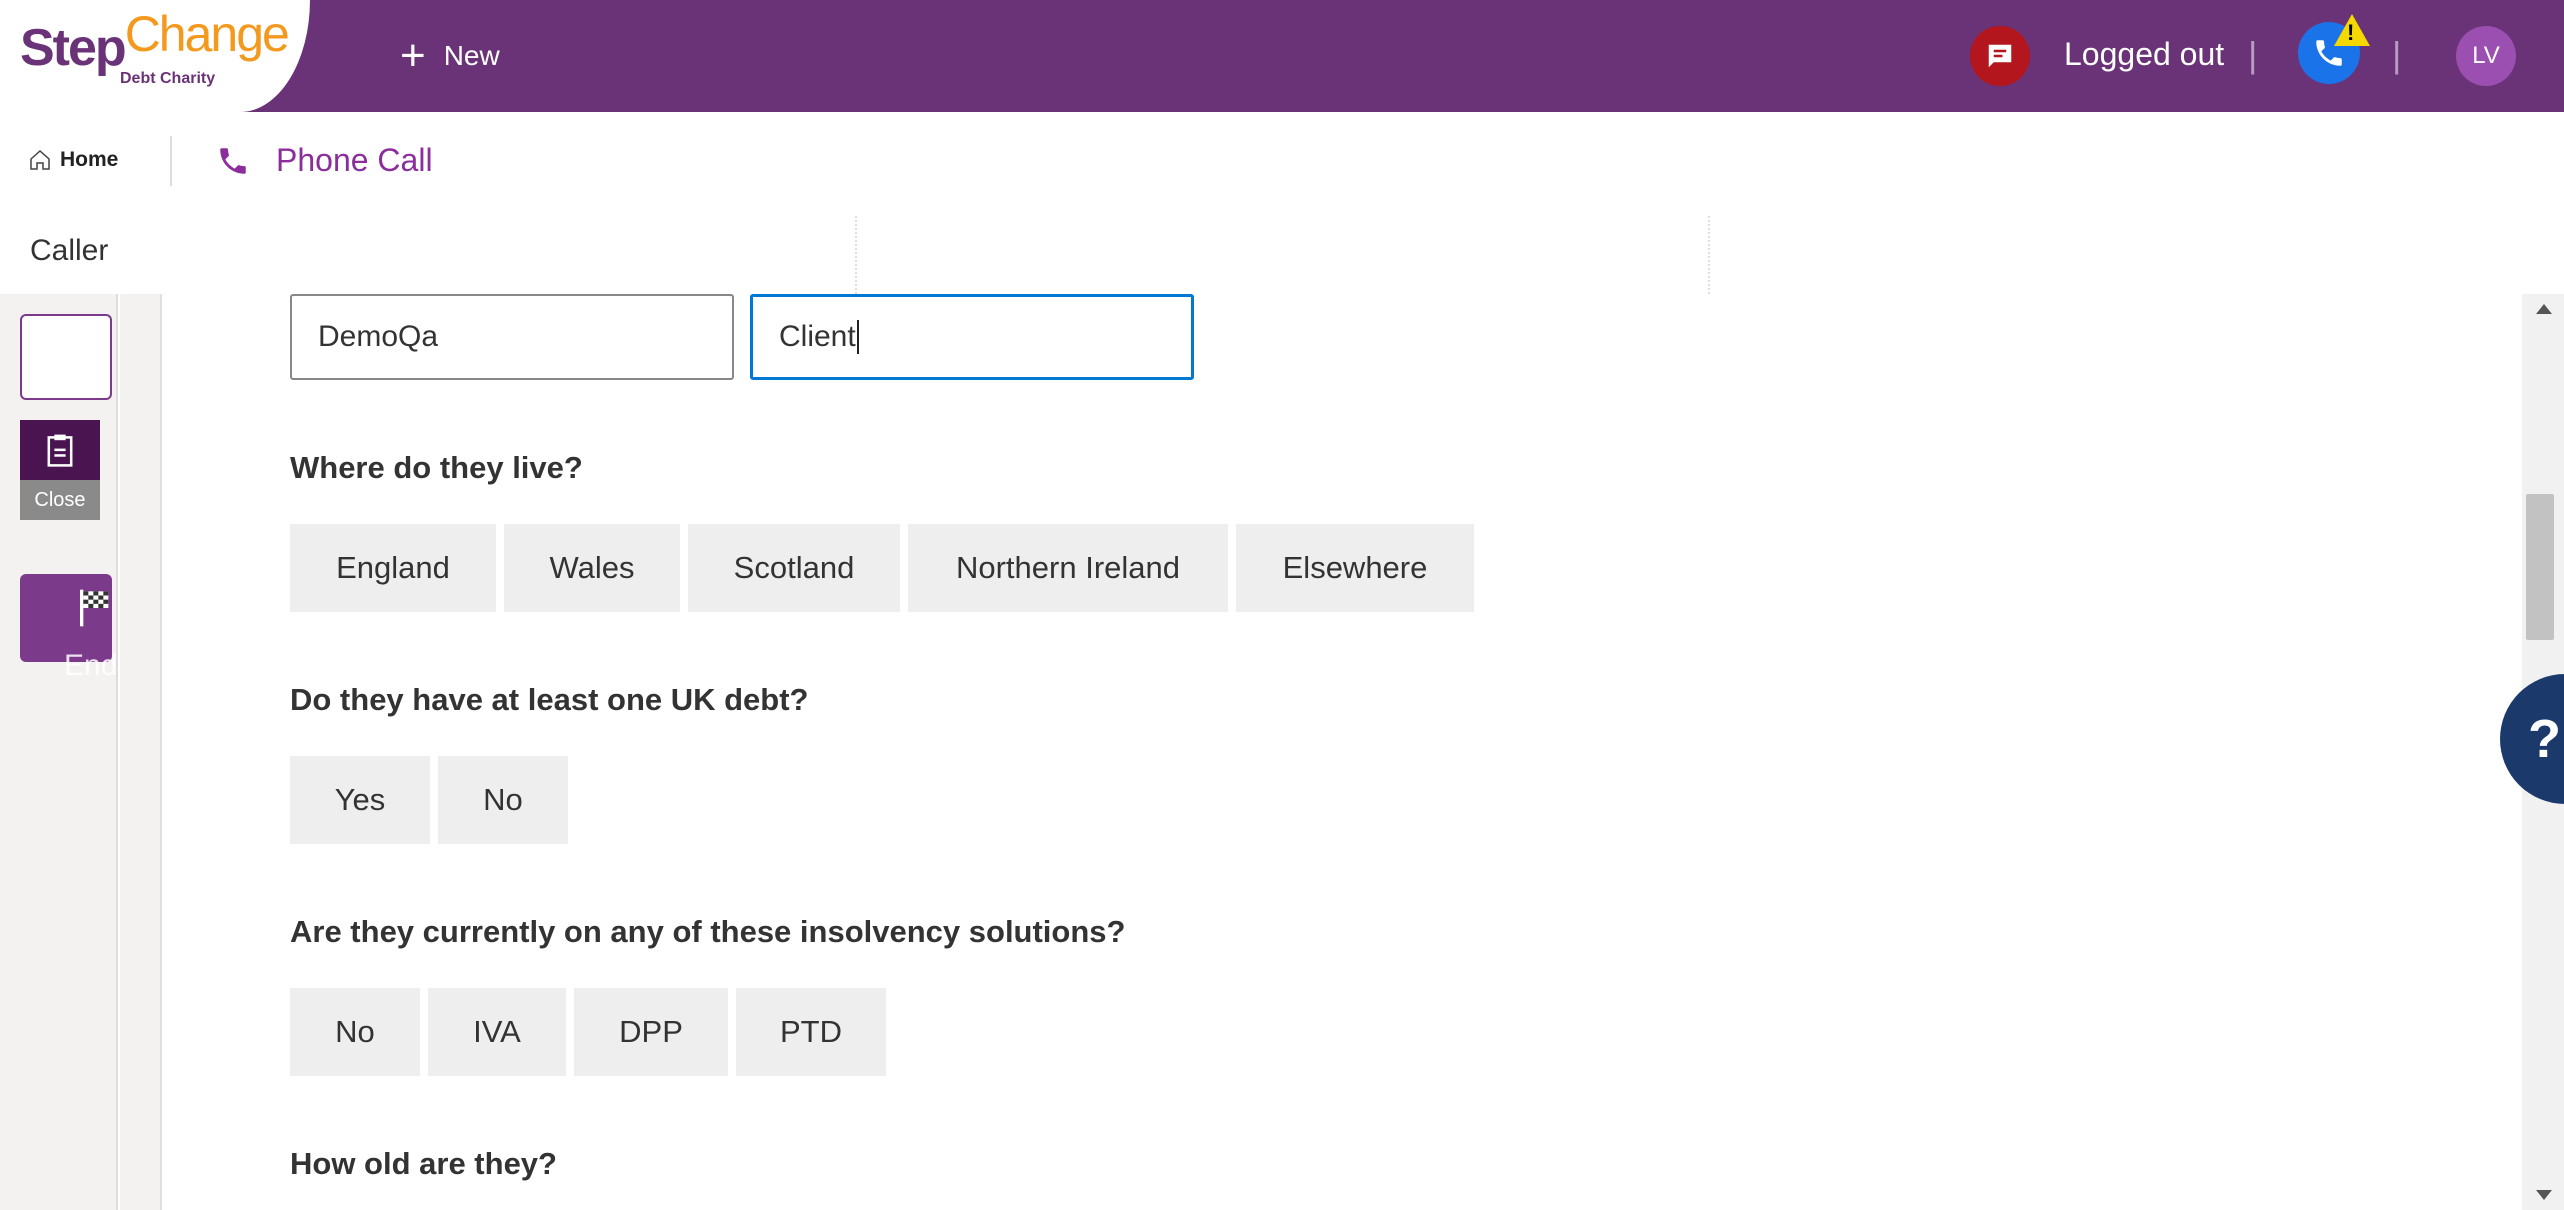 The width and height of the screenshot is (2564, 1210). I want to click on nav-bar: Home Phone Call, so click(1282, 164).